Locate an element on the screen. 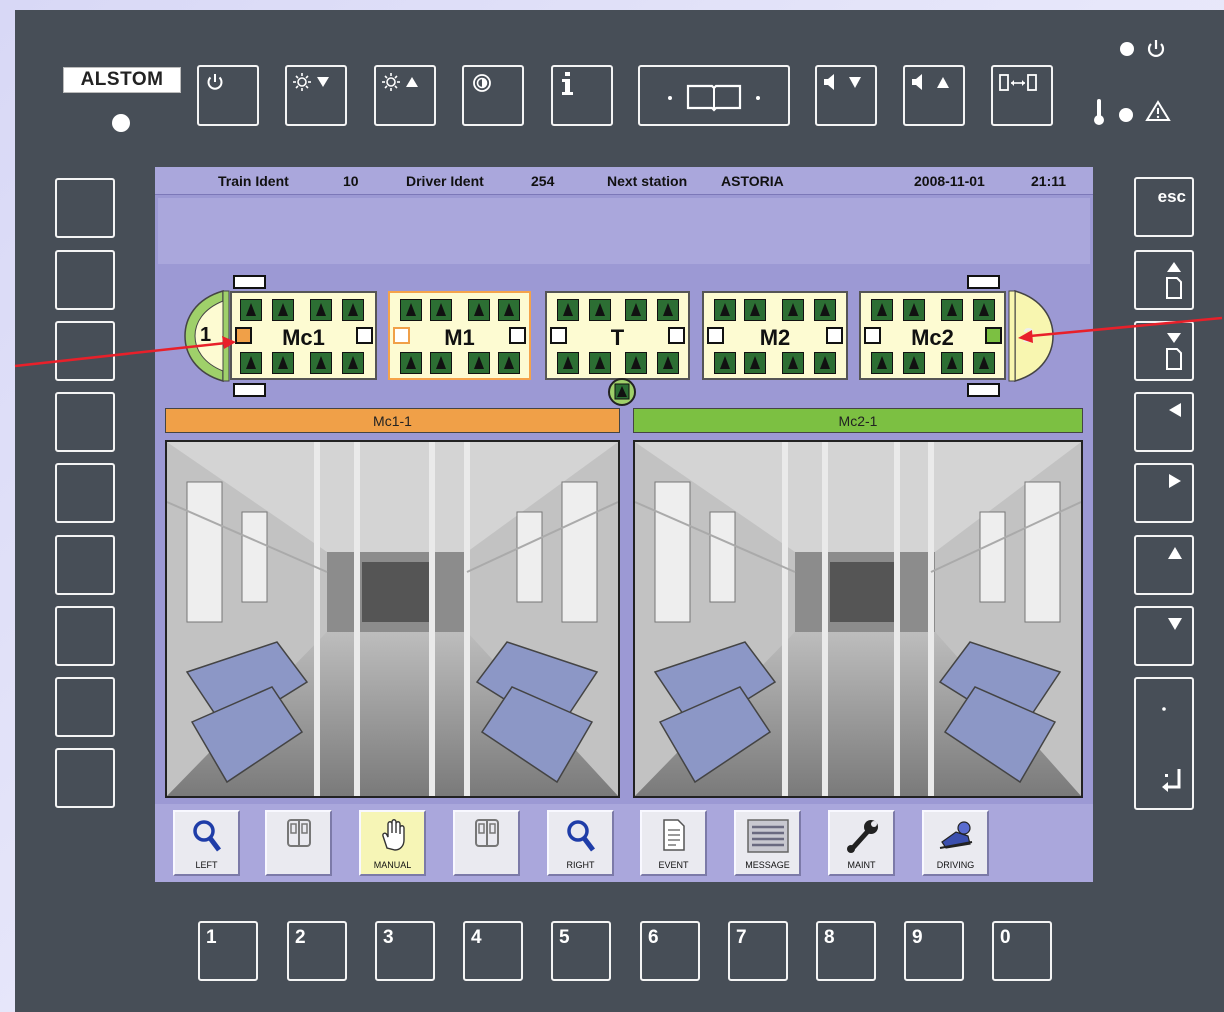 This screenshot has width=1224, height=1012. volume-up-icon is located at coordinates (930, 82).